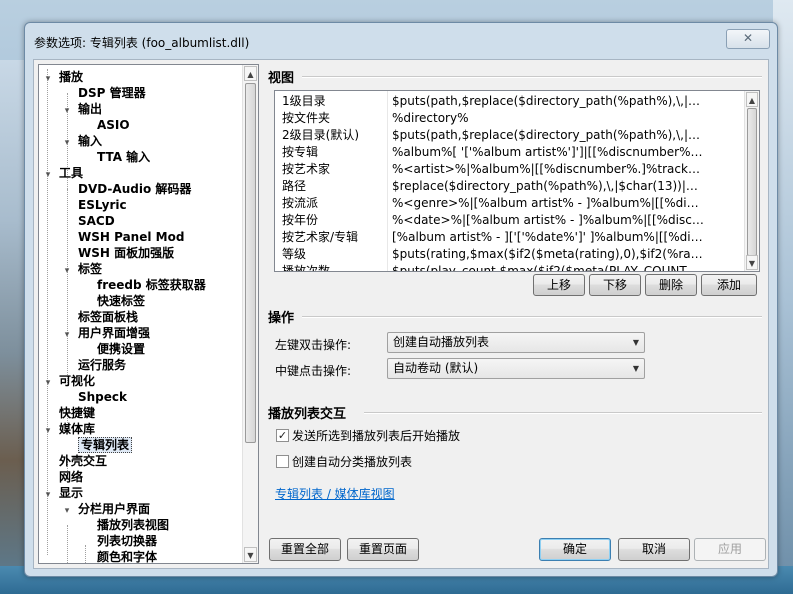 The height and width of the screenshot is (594, 793). Describe the element at coordinates (94, 397) in the screenshot. I see `tree-item: Shpeck` at that location.